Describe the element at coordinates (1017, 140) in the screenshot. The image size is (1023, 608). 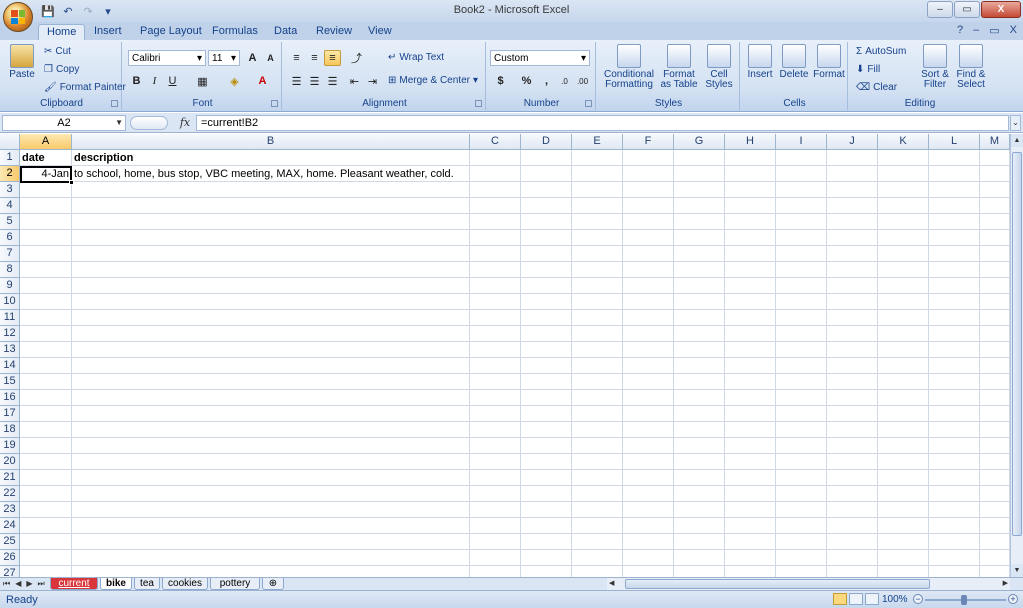
I see `scroll-up-icon: ▲` at that location.